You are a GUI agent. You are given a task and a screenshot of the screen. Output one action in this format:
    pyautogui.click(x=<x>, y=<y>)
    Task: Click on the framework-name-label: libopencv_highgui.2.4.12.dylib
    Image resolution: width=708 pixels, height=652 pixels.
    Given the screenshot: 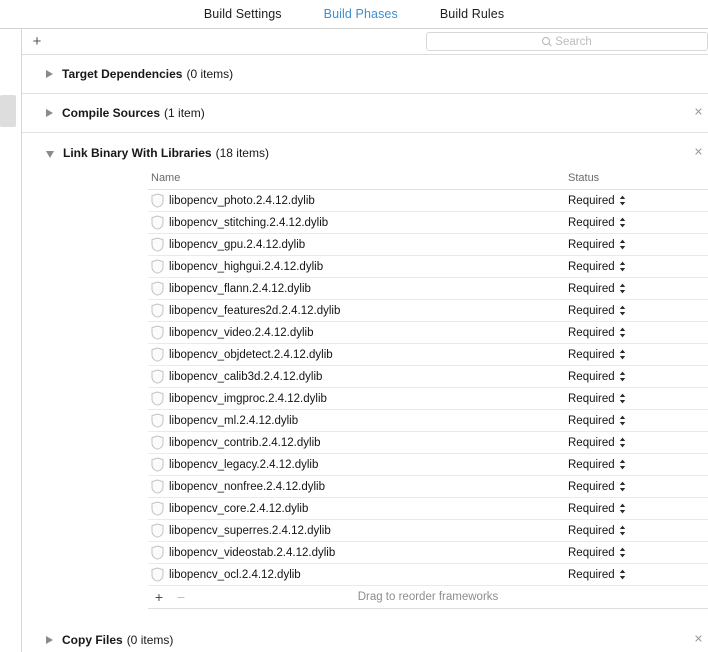 What is the action you would take?
    pyautogui.click(x=246, y=266)
    